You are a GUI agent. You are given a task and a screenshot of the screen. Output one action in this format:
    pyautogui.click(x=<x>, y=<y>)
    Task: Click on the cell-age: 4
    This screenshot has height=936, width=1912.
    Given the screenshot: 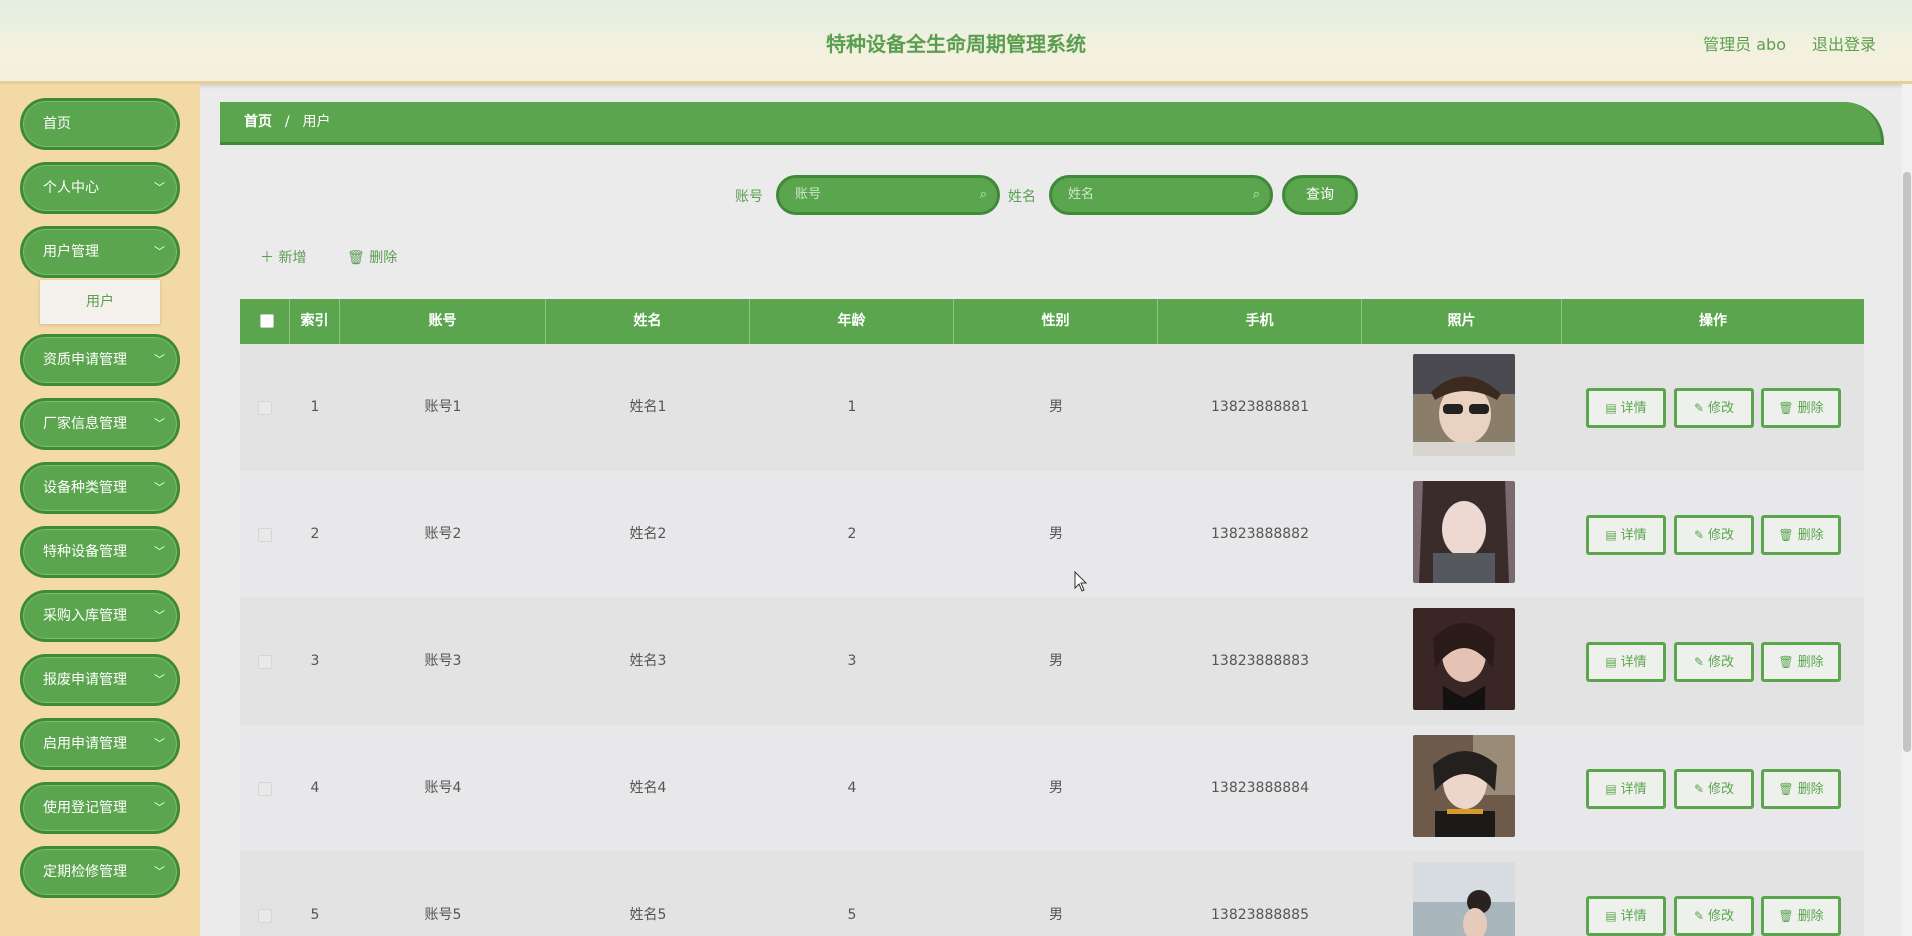 What is the action you would take?
    pyautogui.click(x=852, y=788)
    